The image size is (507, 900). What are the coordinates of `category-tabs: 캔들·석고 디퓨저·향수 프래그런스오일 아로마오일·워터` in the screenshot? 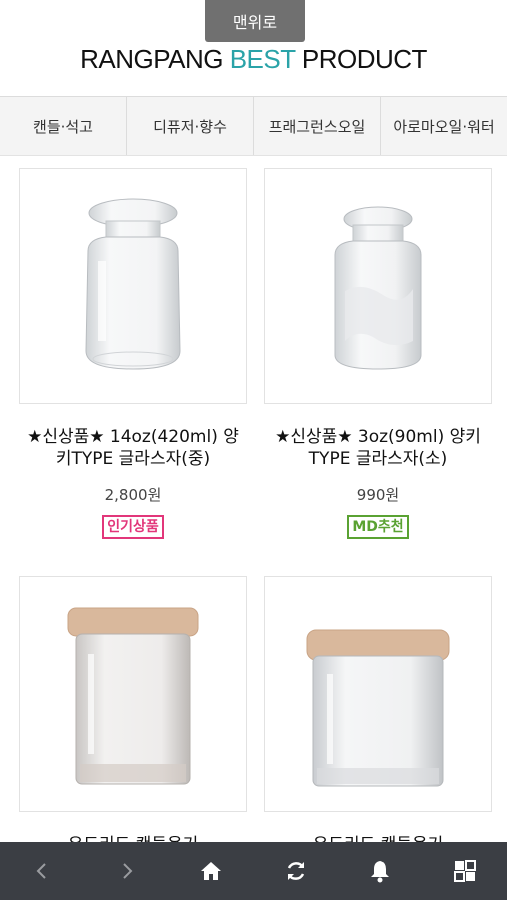 It's located at (253, 126).